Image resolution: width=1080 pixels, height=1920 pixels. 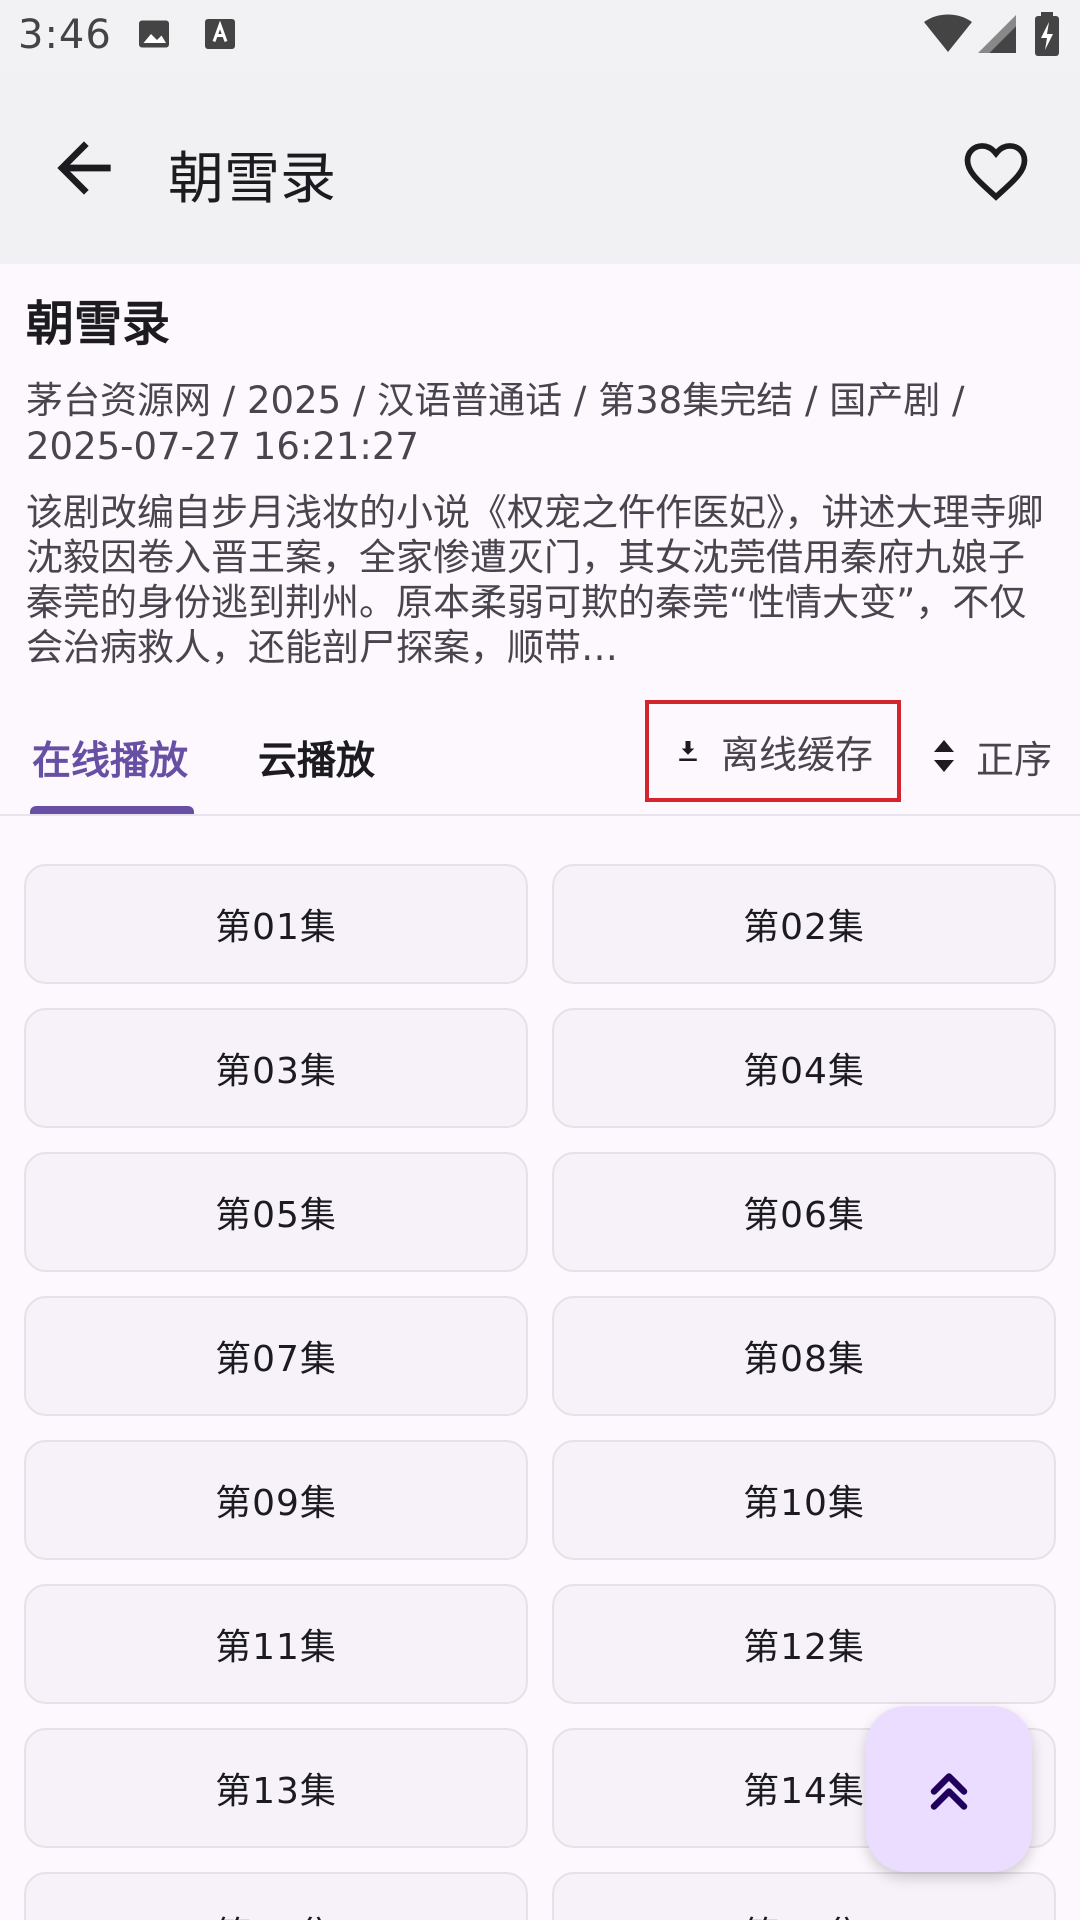 I want to click on heart-icon, so click(x=996, y=170).